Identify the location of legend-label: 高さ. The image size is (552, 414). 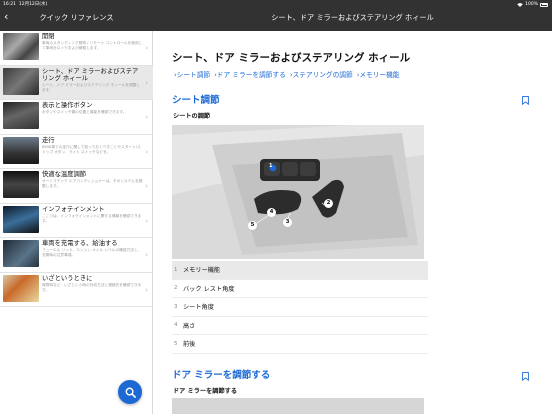
(189, 326).